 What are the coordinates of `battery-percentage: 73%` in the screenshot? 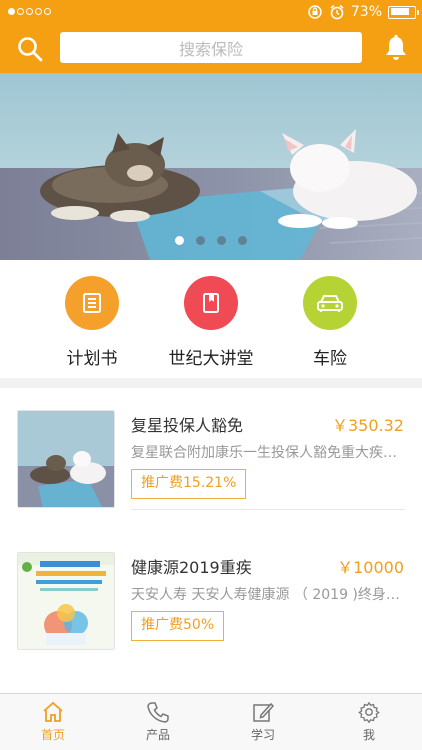 It's located at (366, 12).